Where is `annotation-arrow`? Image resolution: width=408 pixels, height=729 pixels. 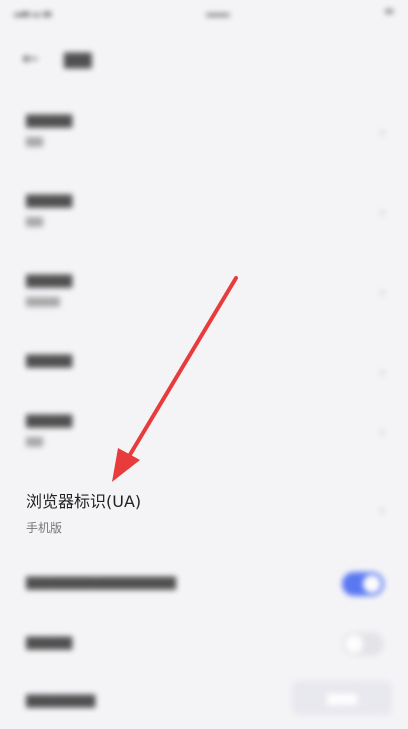 annotation-arrow is located at coordinates (175, 379).